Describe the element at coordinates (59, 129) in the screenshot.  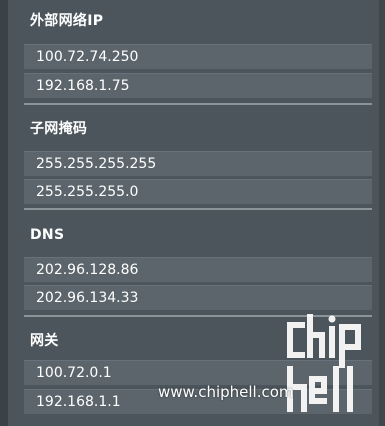
I see `section-title-subnet-mask: 子网掩码` at that location.